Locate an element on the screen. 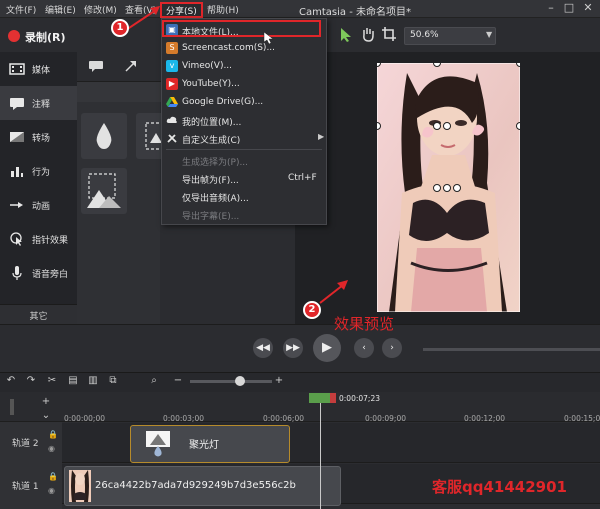 This screenshot has height=509, width=600. watermark-text: 客服qq41442901 is located at coordinates (499, 487).